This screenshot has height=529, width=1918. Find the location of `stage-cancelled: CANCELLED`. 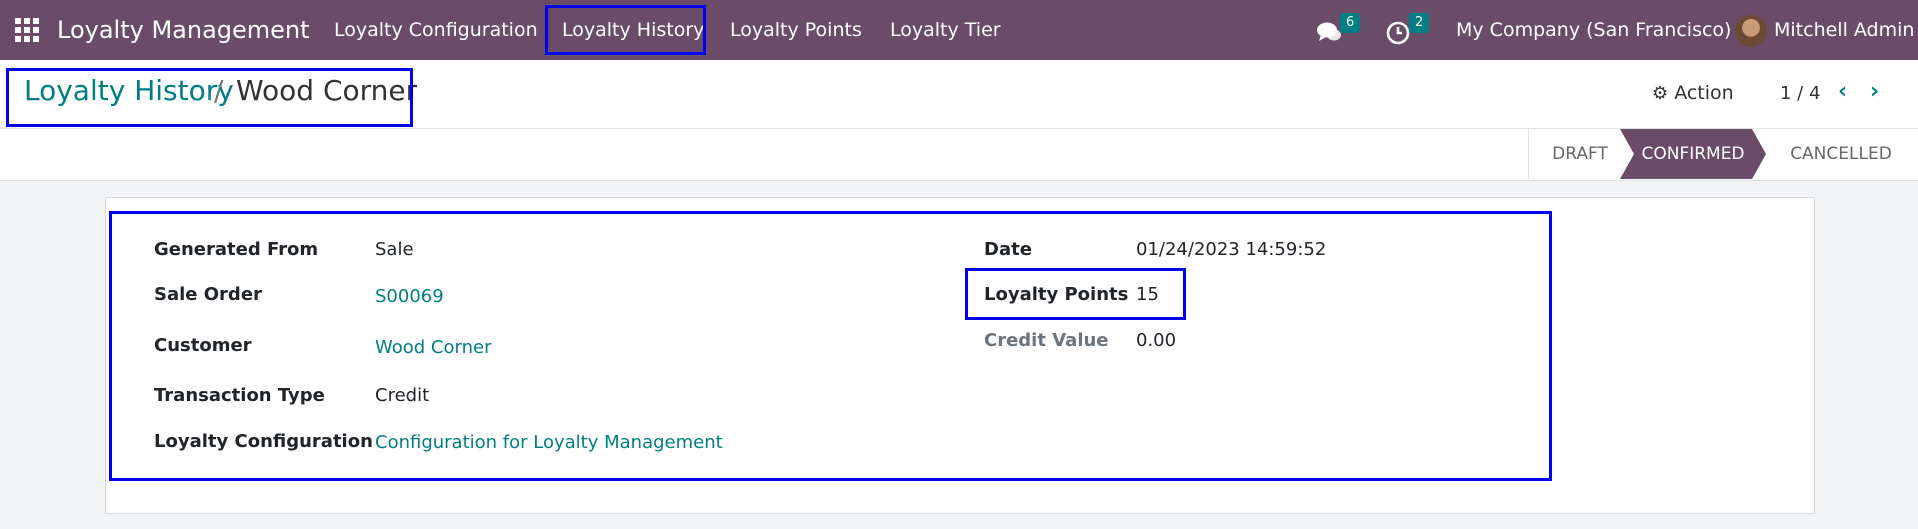

stage-cancelled: CANCELLED is located at coordinates (1841, 154).